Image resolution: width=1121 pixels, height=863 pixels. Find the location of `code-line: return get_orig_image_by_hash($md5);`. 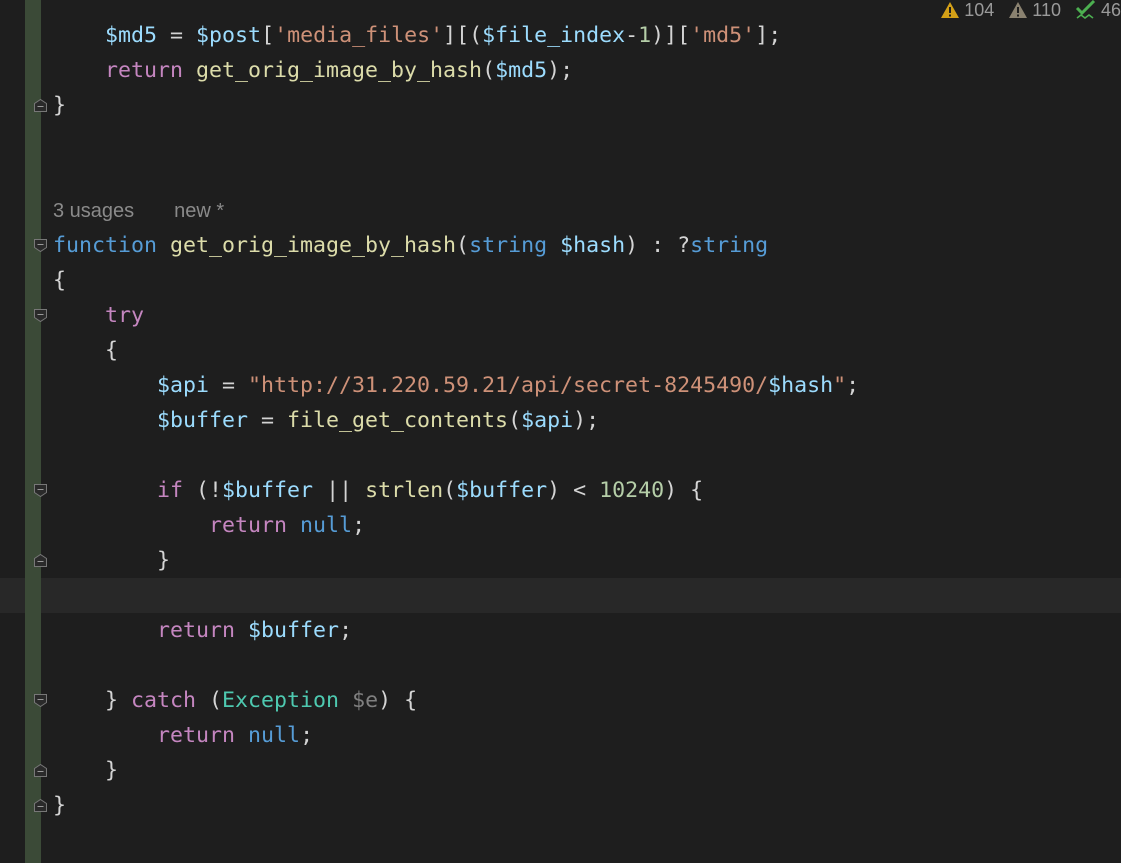

code-line: return get_orig_image_by_hash($md5); is located at coordinates (313, 70).